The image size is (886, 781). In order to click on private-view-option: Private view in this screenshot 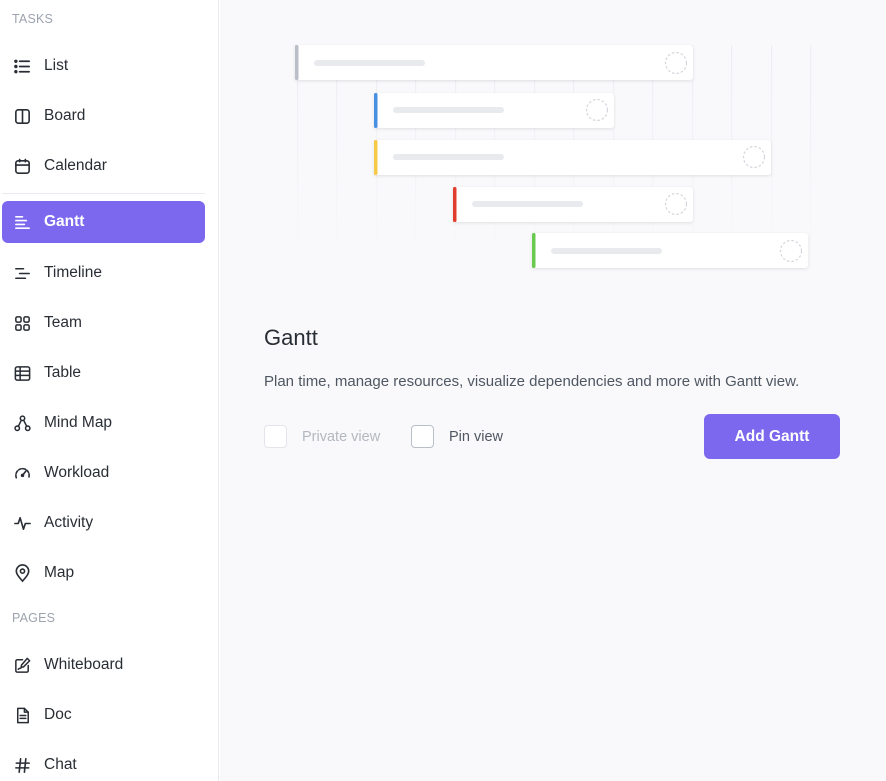, I will do `click(322, 436)`.